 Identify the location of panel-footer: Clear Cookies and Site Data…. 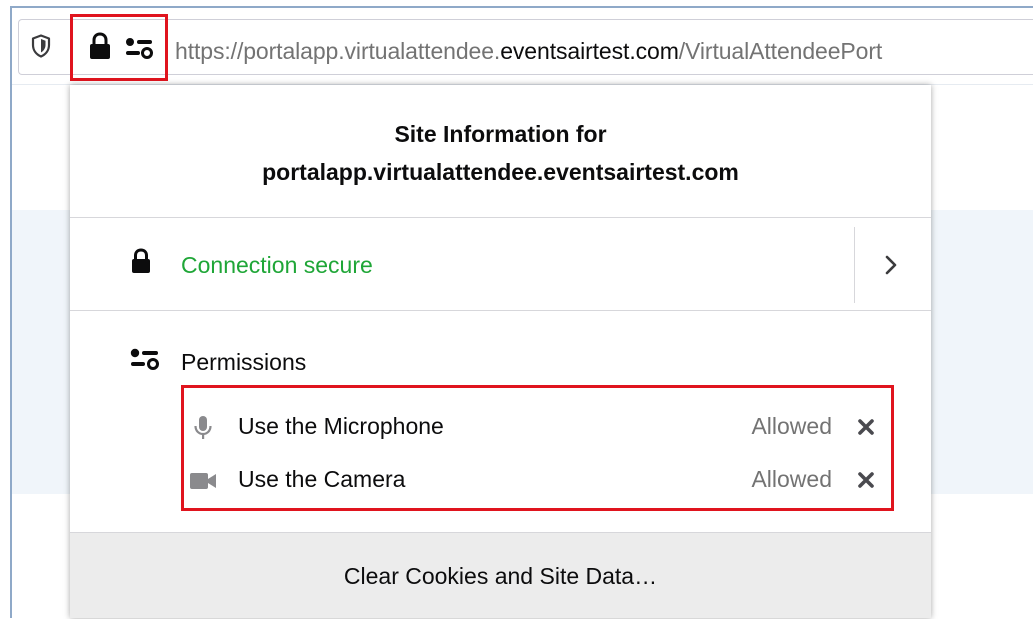
(500, 575).